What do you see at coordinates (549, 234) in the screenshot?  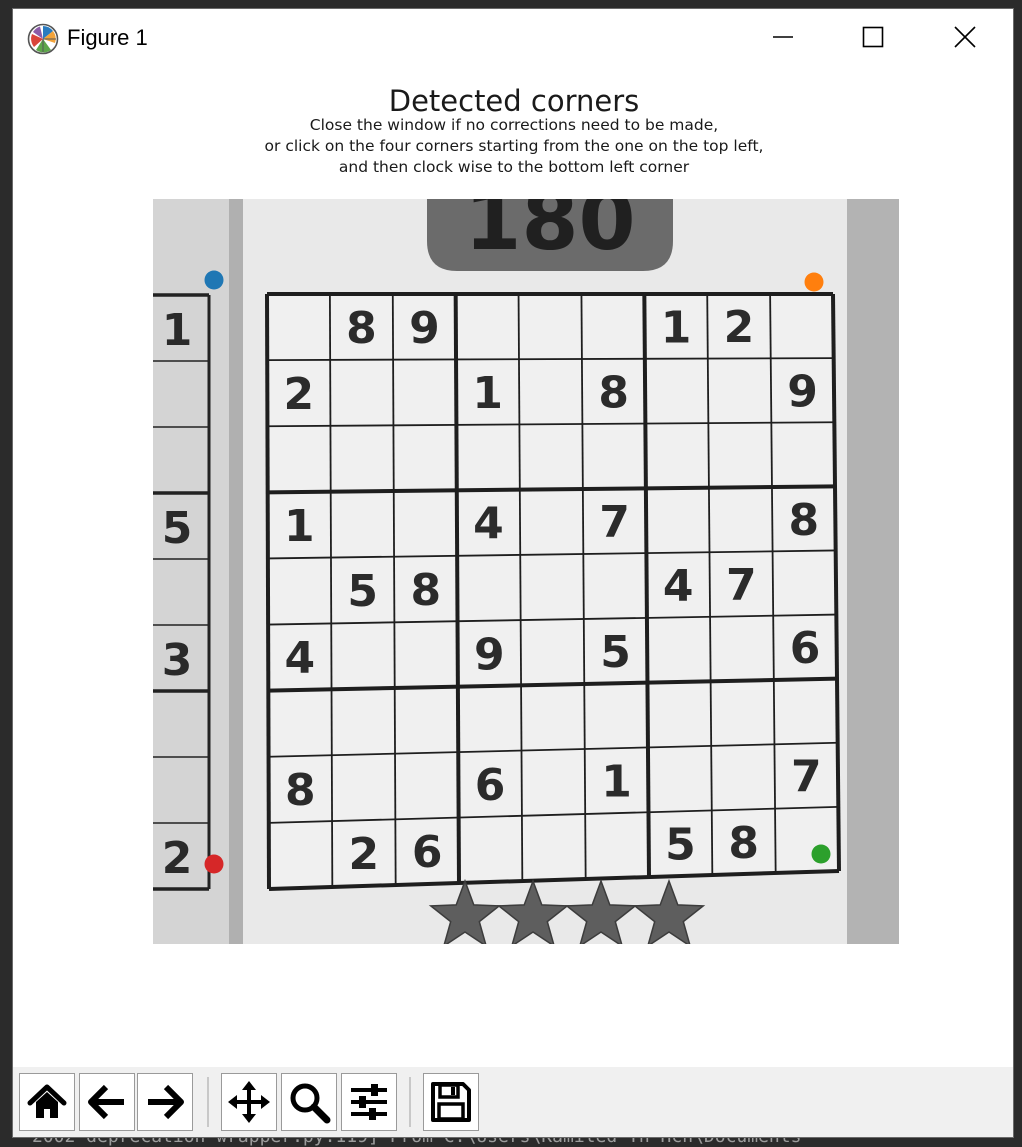 I see `card-number: 180` at bounding box center [549, 234].